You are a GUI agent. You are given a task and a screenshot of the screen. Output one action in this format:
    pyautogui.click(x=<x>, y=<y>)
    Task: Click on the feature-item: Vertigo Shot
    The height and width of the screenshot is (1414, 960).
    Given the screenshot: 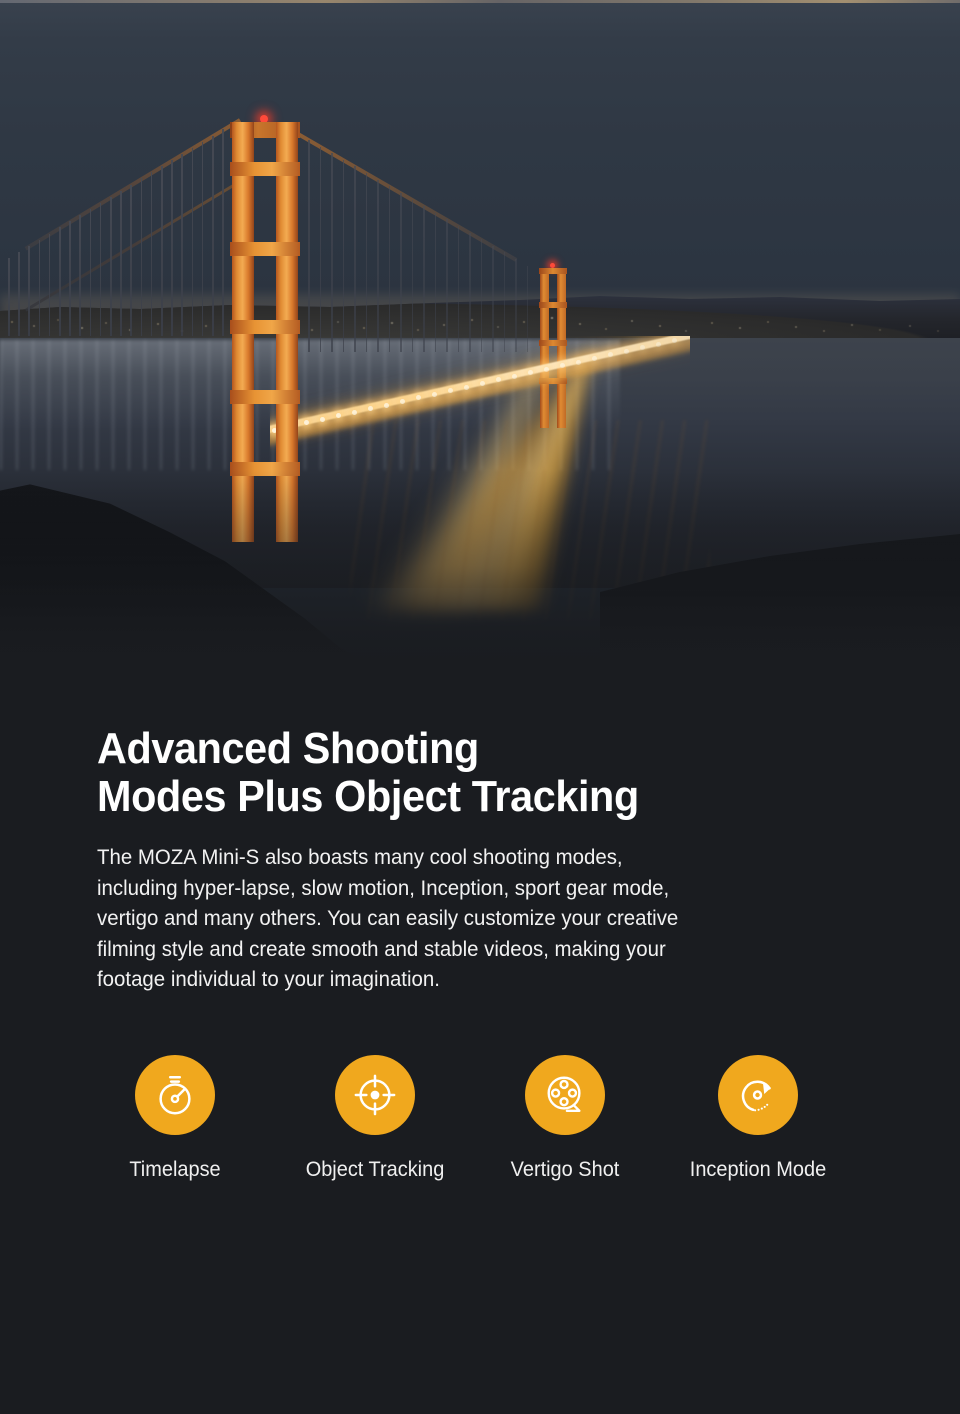 What is the action you would take?
    pyautogui.click(x=565, y=1117)
    